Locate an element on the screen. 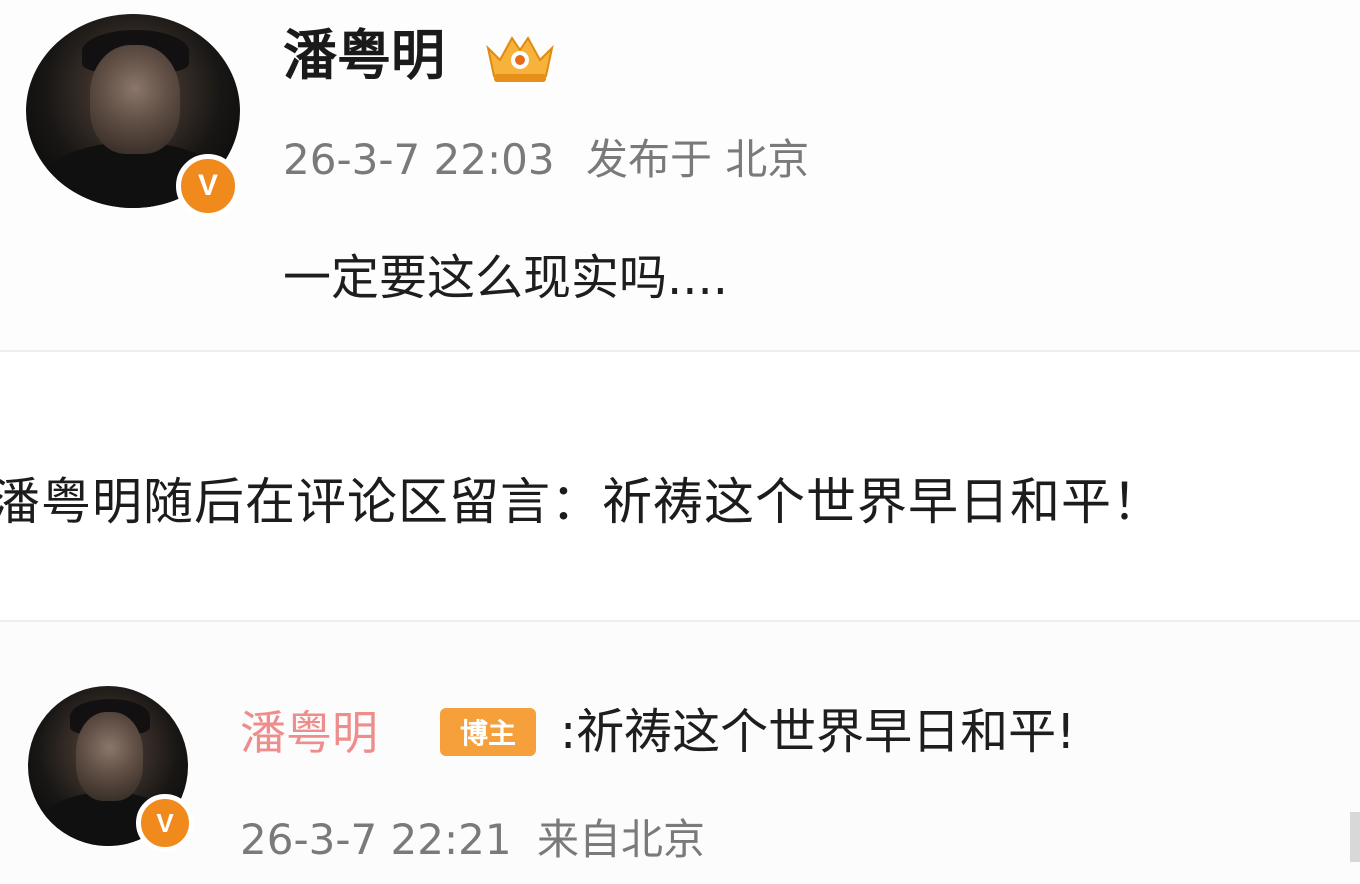  post-avatar: V is located at coordinates (133, 116).